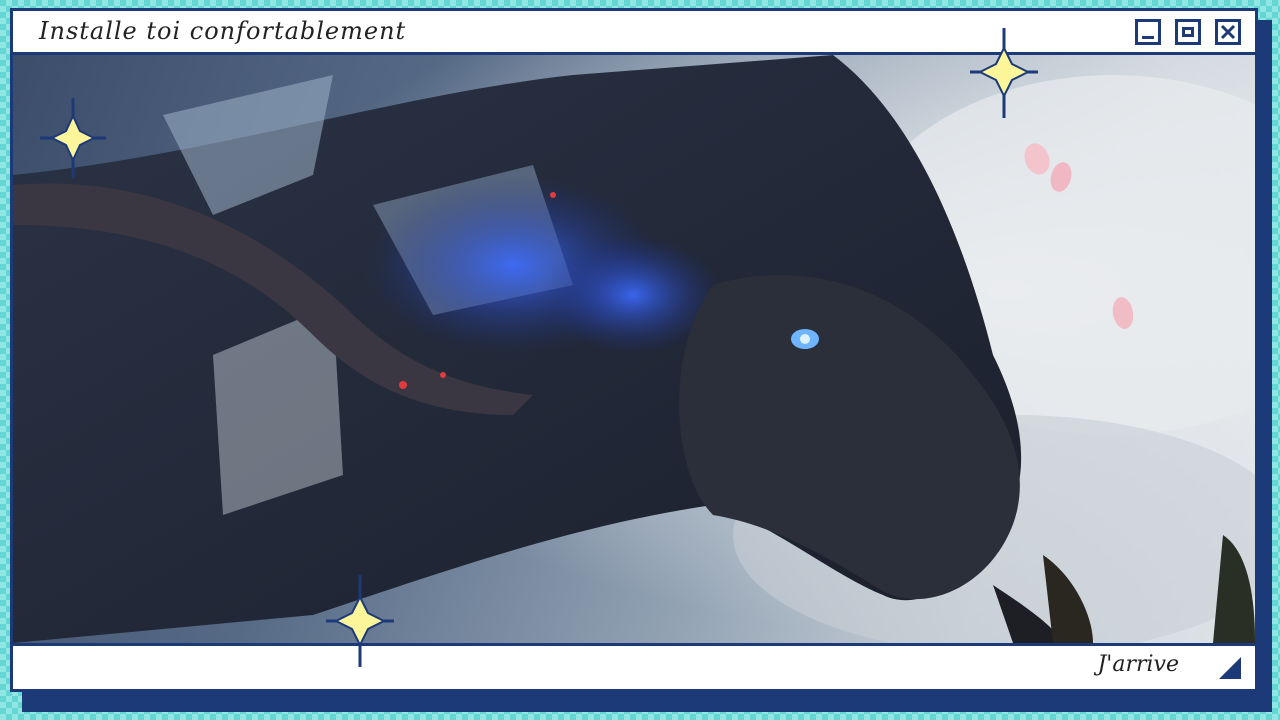  I want to click on close-icon, so click(1228, 32).